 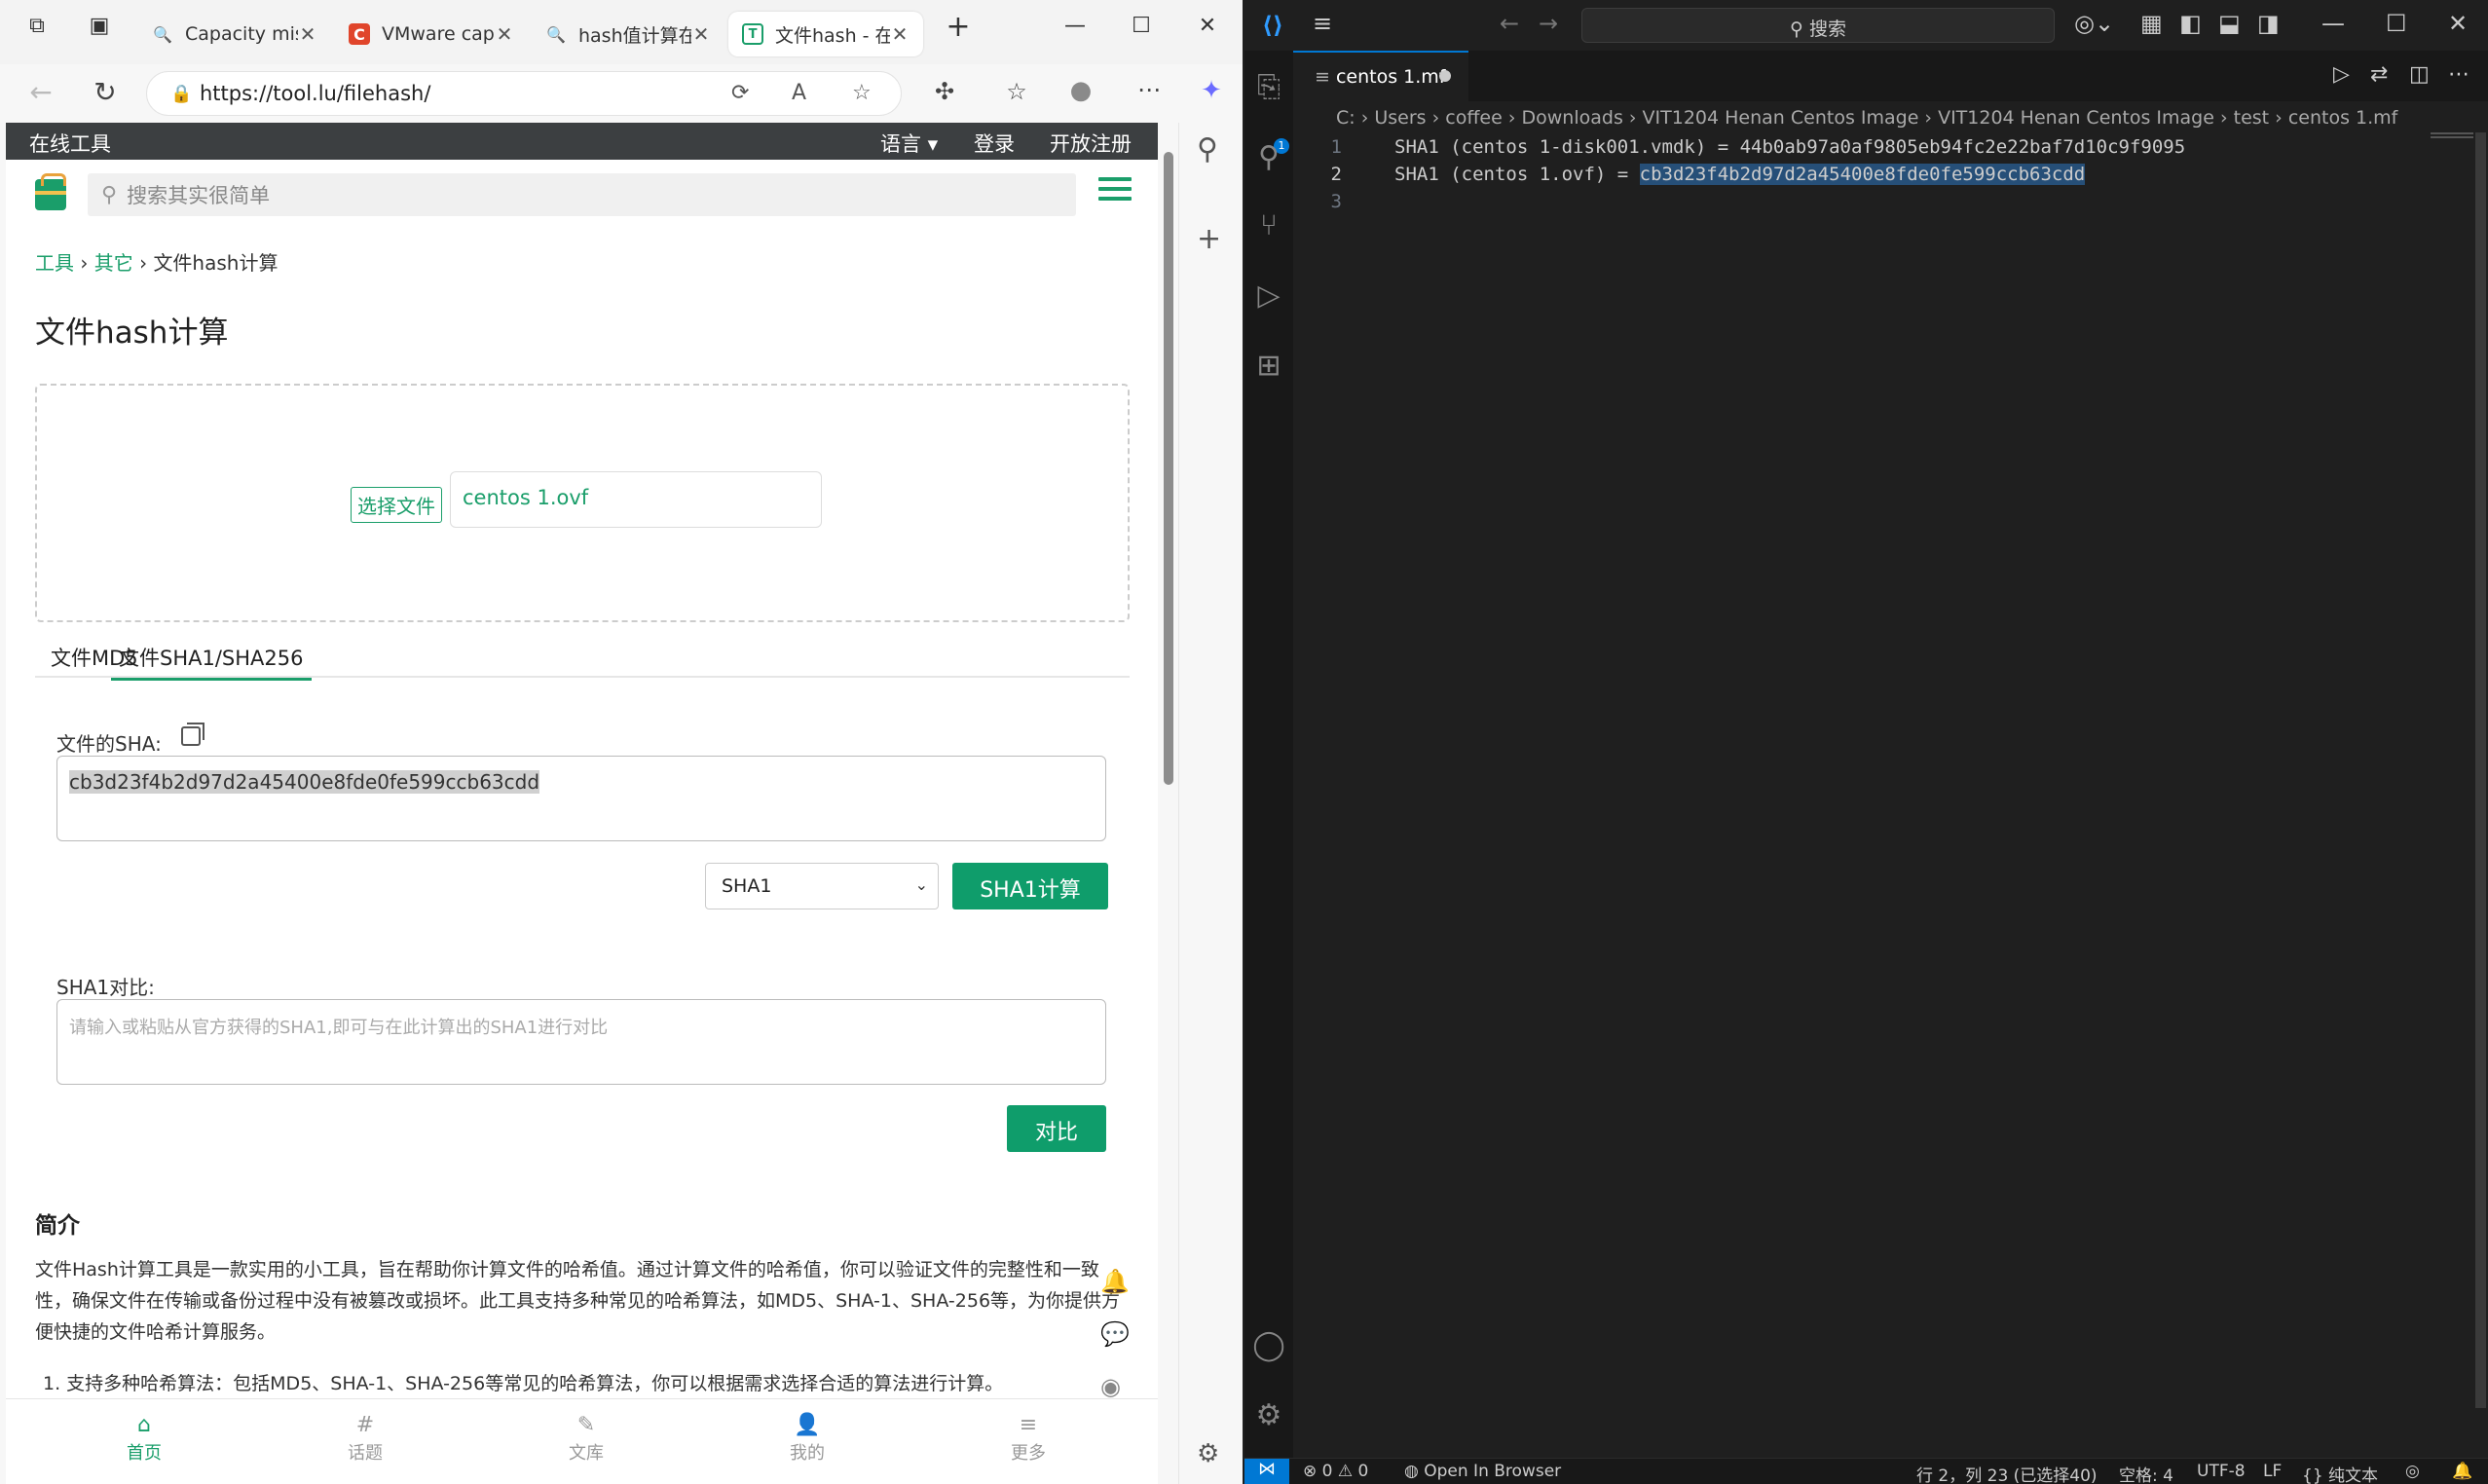 I want to click on editor-tab-centos-mf: ≡ centos 1.mf, so click(x=1380, y=76).